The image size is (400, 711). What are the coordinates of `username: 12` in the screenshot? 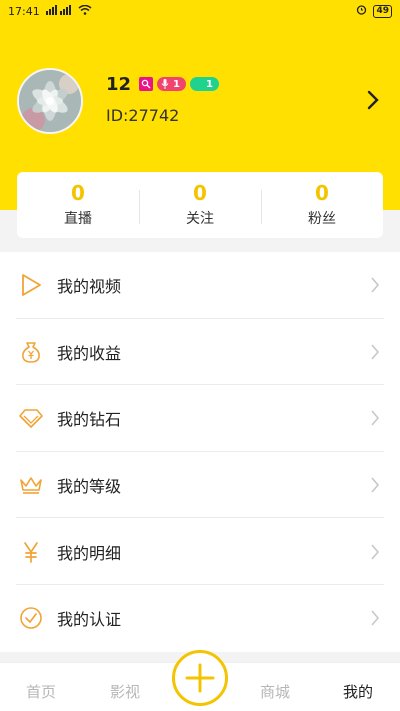 It's located at (119, 84).